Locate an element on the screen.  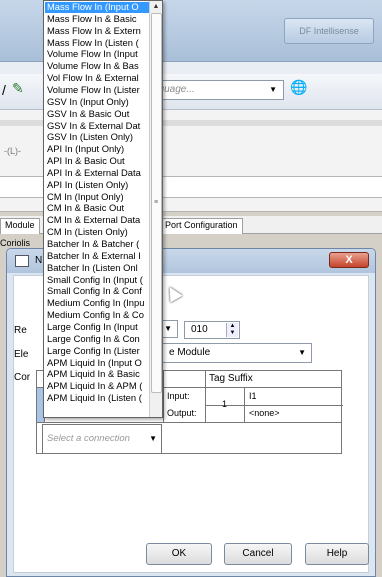
dropdown-item: API In (Listen Only) is located at coordinates (97, 185).